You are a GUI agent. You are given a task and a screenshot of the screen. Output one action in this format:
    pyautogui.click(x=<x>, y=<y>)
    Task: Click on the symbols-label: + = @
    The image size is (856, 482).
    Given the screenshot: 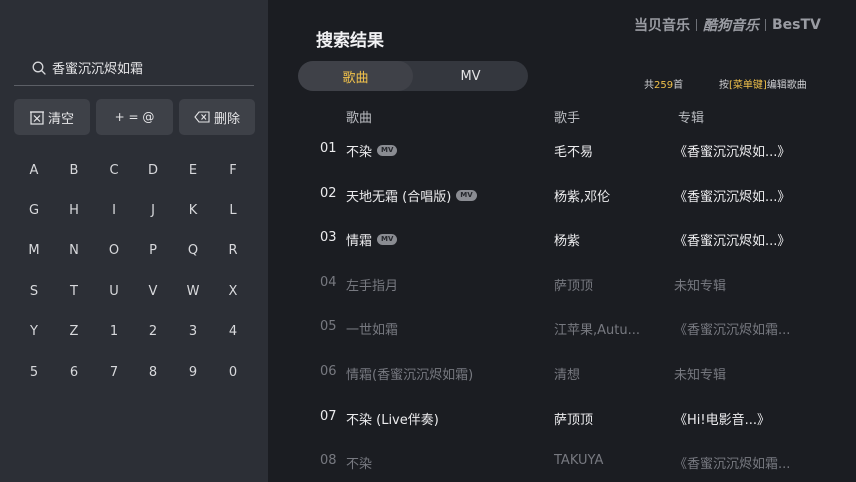 What is the action you would take?
    pyautogui.click(x=134, y=117)
    